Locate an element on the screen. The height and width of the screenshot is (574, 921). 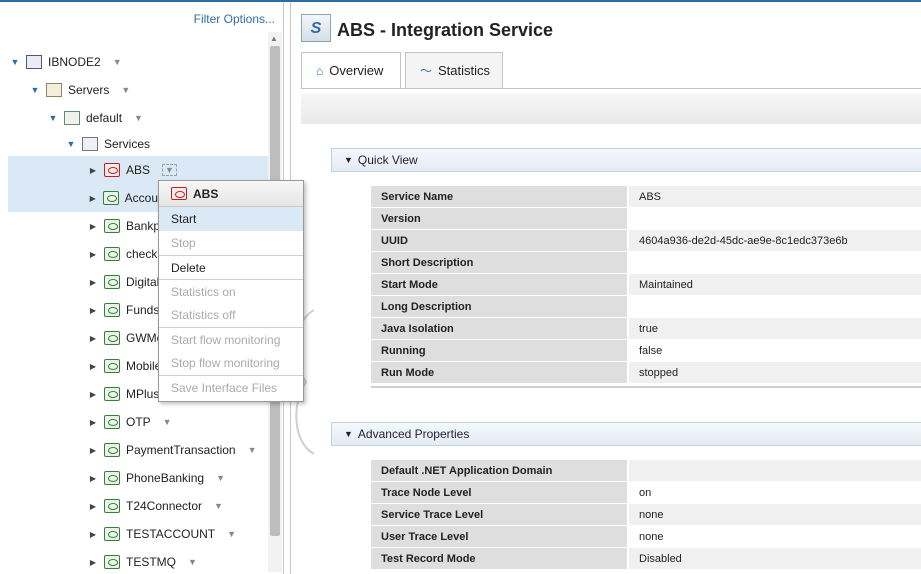
menu-item-start: Start is located at coordinates (231, 219).